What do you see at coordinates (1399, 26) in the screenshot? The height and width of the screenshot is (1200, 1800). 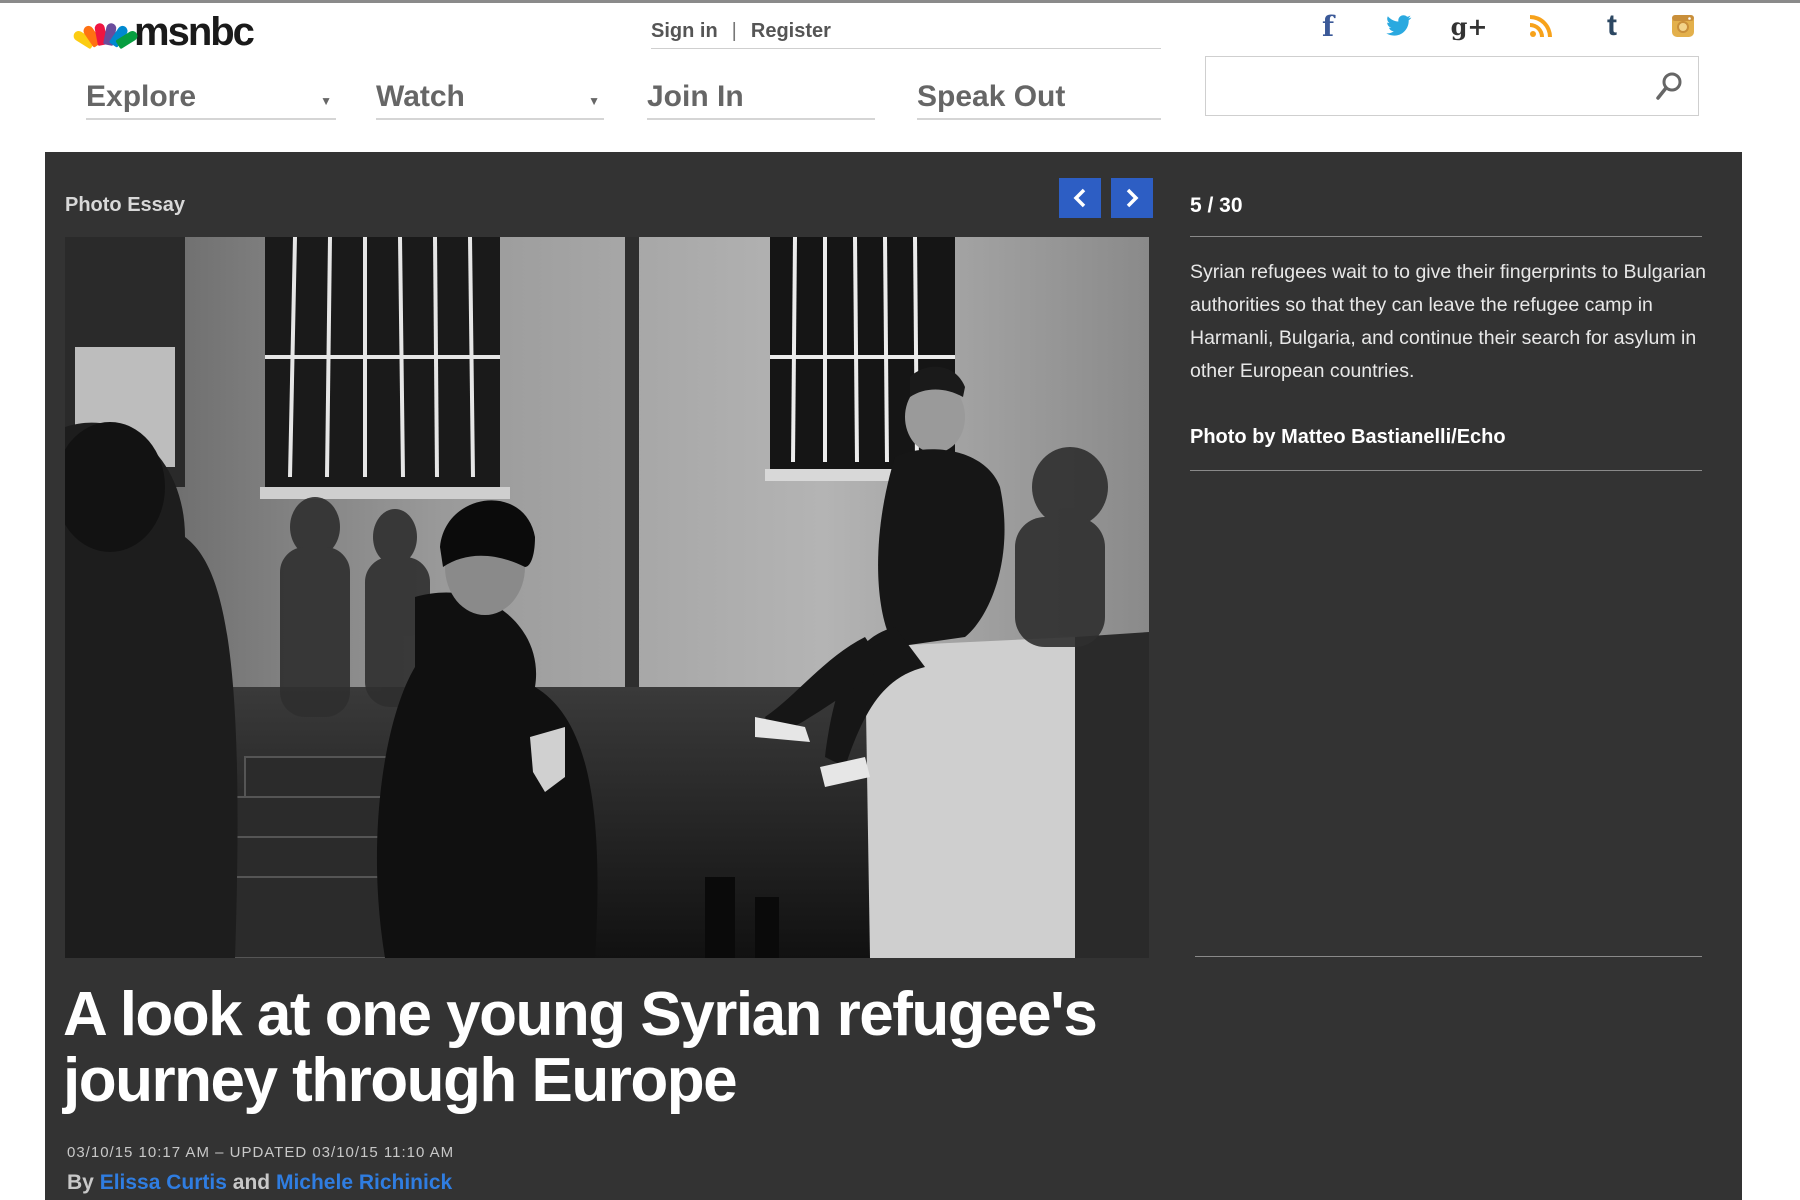 I see `twitter-icon` at bounding box center [1399, 26].